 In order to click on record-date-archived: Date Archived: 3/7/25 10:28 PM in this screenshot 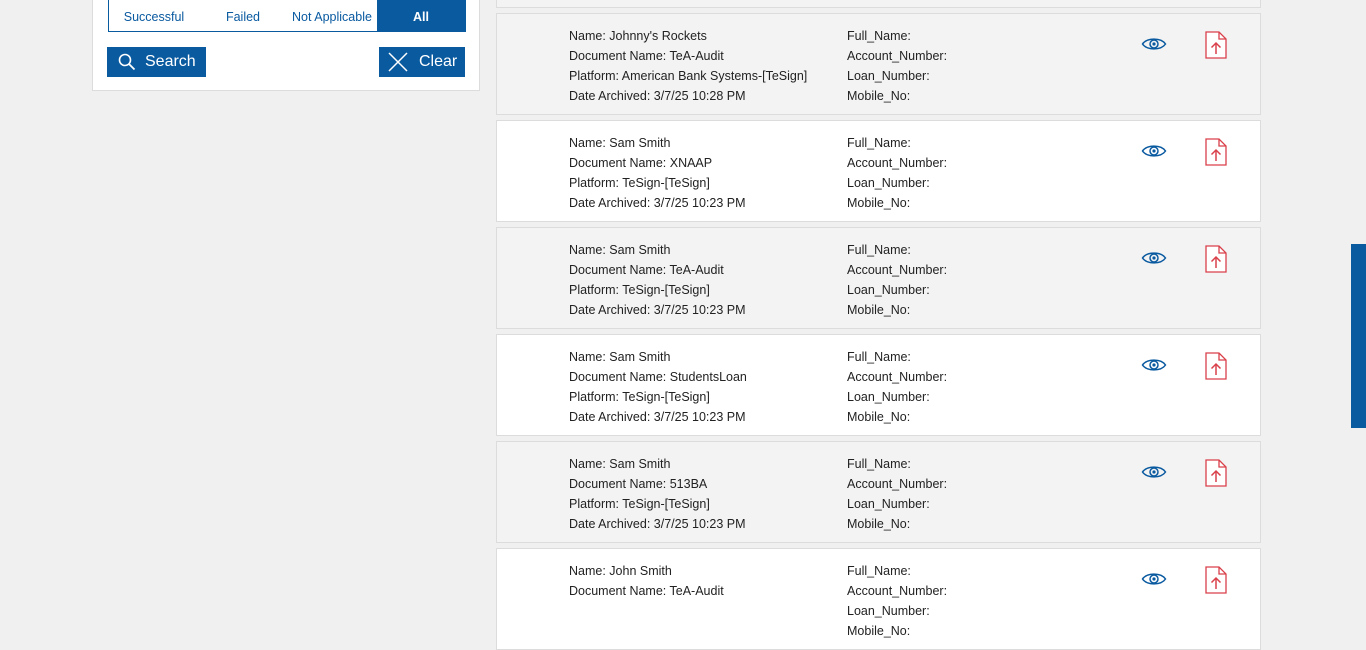, I will do `click(657, 96)`.